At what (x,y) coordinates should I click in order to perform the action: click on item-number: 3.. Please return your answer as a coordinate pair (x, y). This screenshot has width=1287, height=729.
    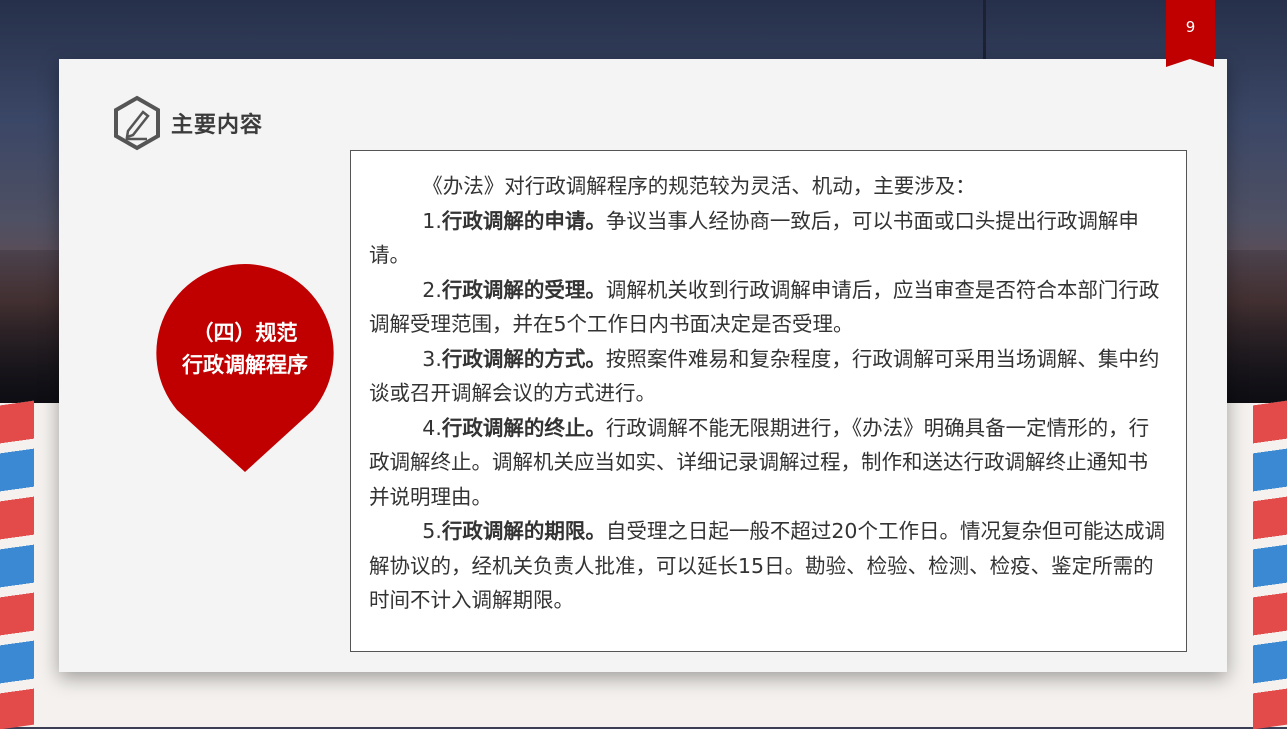
    Looking at the image, I should click on (432, 358).